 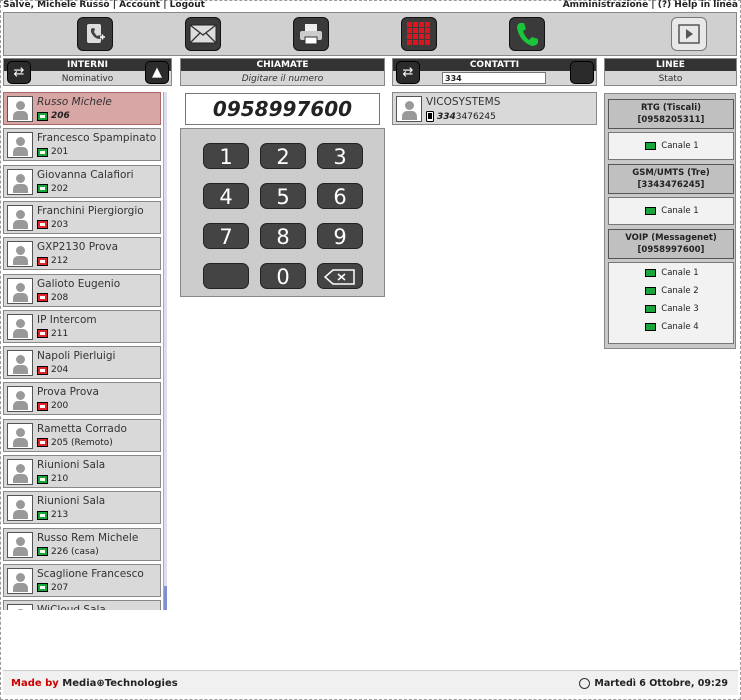 I want to click on interno-list-item: Francesco Spampinato 201, so click(x=82, y=145).